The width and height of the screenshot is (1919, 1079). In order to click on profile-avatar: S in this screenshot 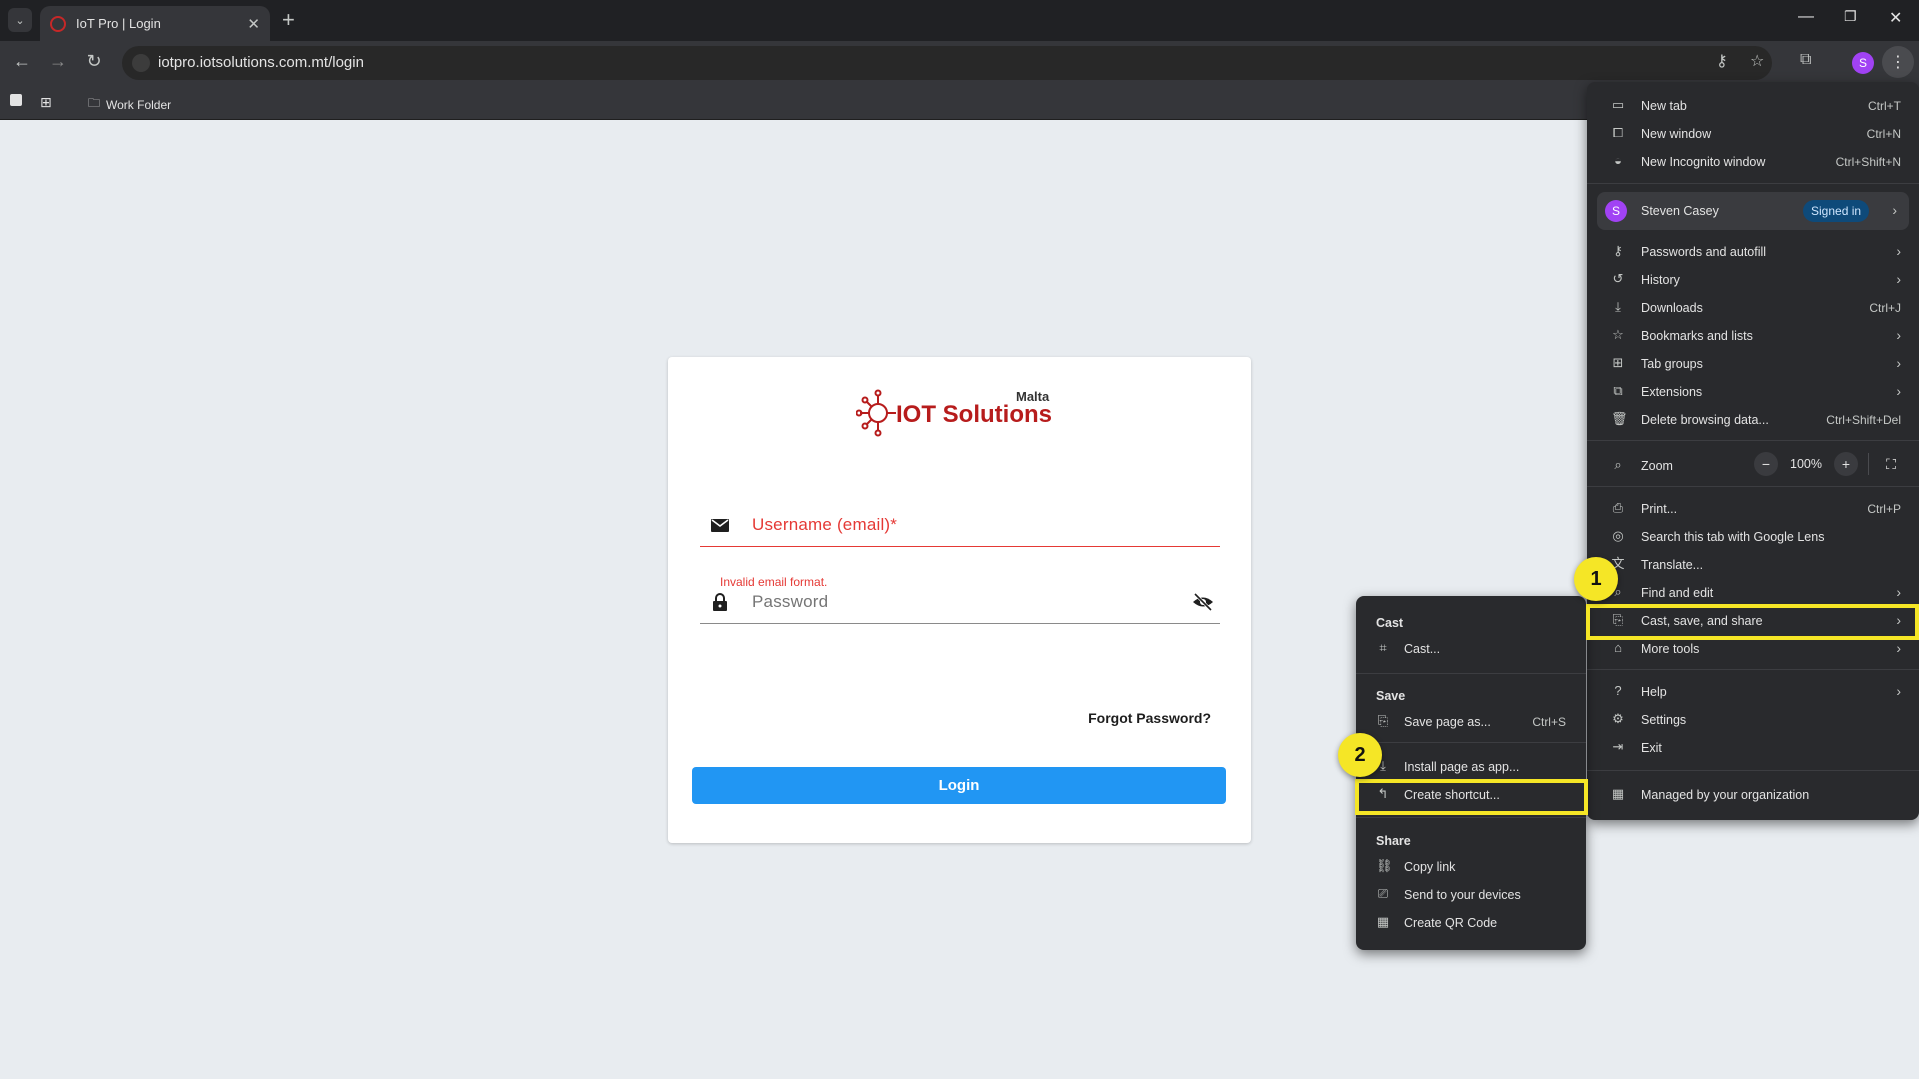, I will do `click(1863, 63)`.